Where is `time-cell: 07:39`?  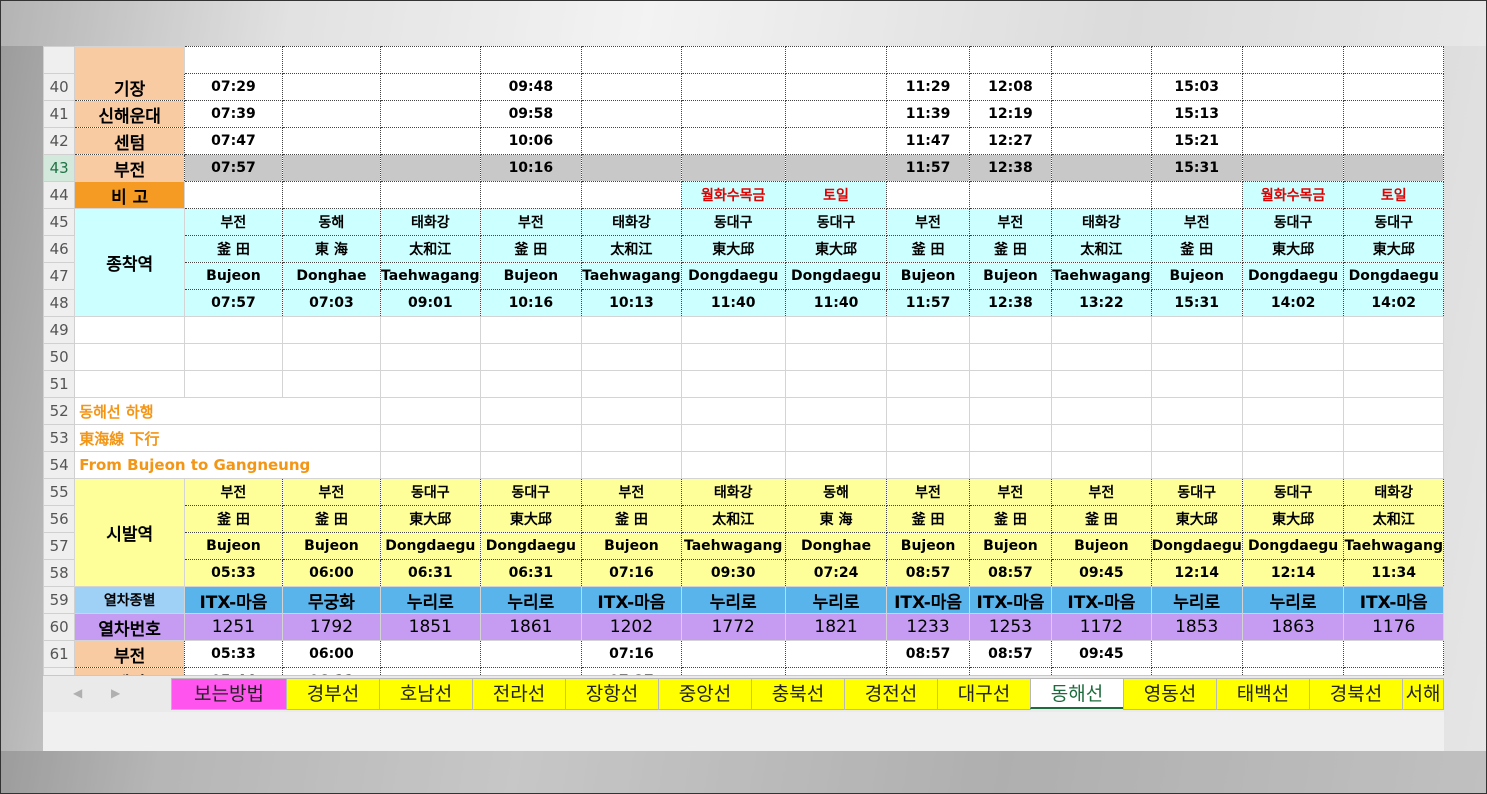
time-cell: 07:39 is located at coordinates (233, 114).